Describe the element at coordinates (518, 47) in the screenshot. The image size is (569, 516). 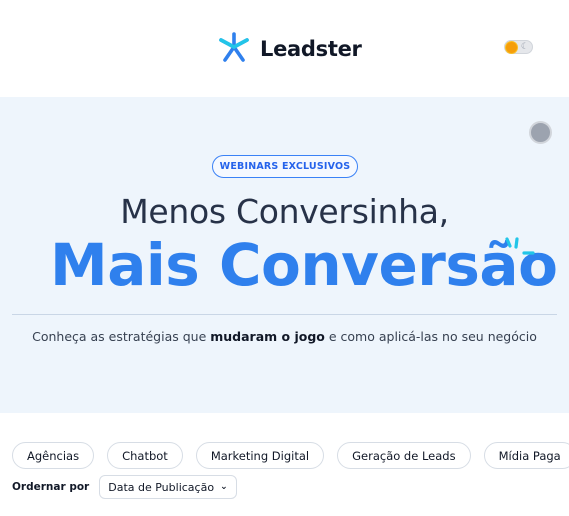
I see `theme-toggle: ☾` at that location.